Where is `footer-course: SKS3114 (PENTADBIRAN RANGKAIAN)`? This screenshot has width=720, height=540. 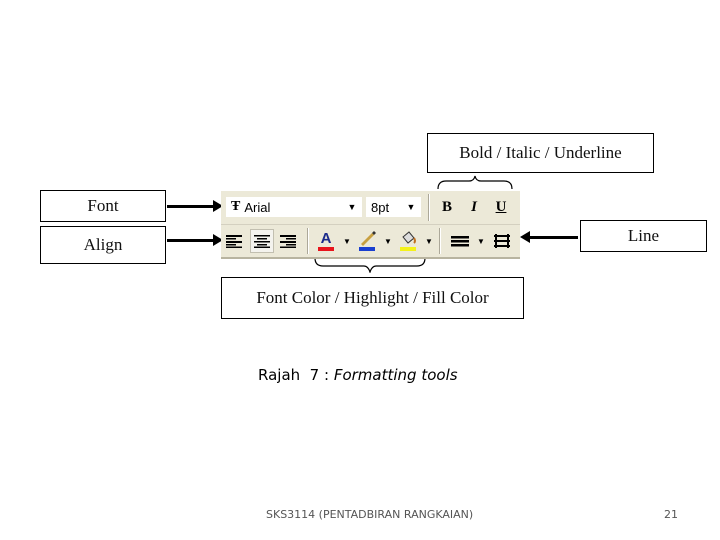
footer-course: SKS3114 (PENTADBIRAN RANGKAIAN) is located at coordinates (370, 514).